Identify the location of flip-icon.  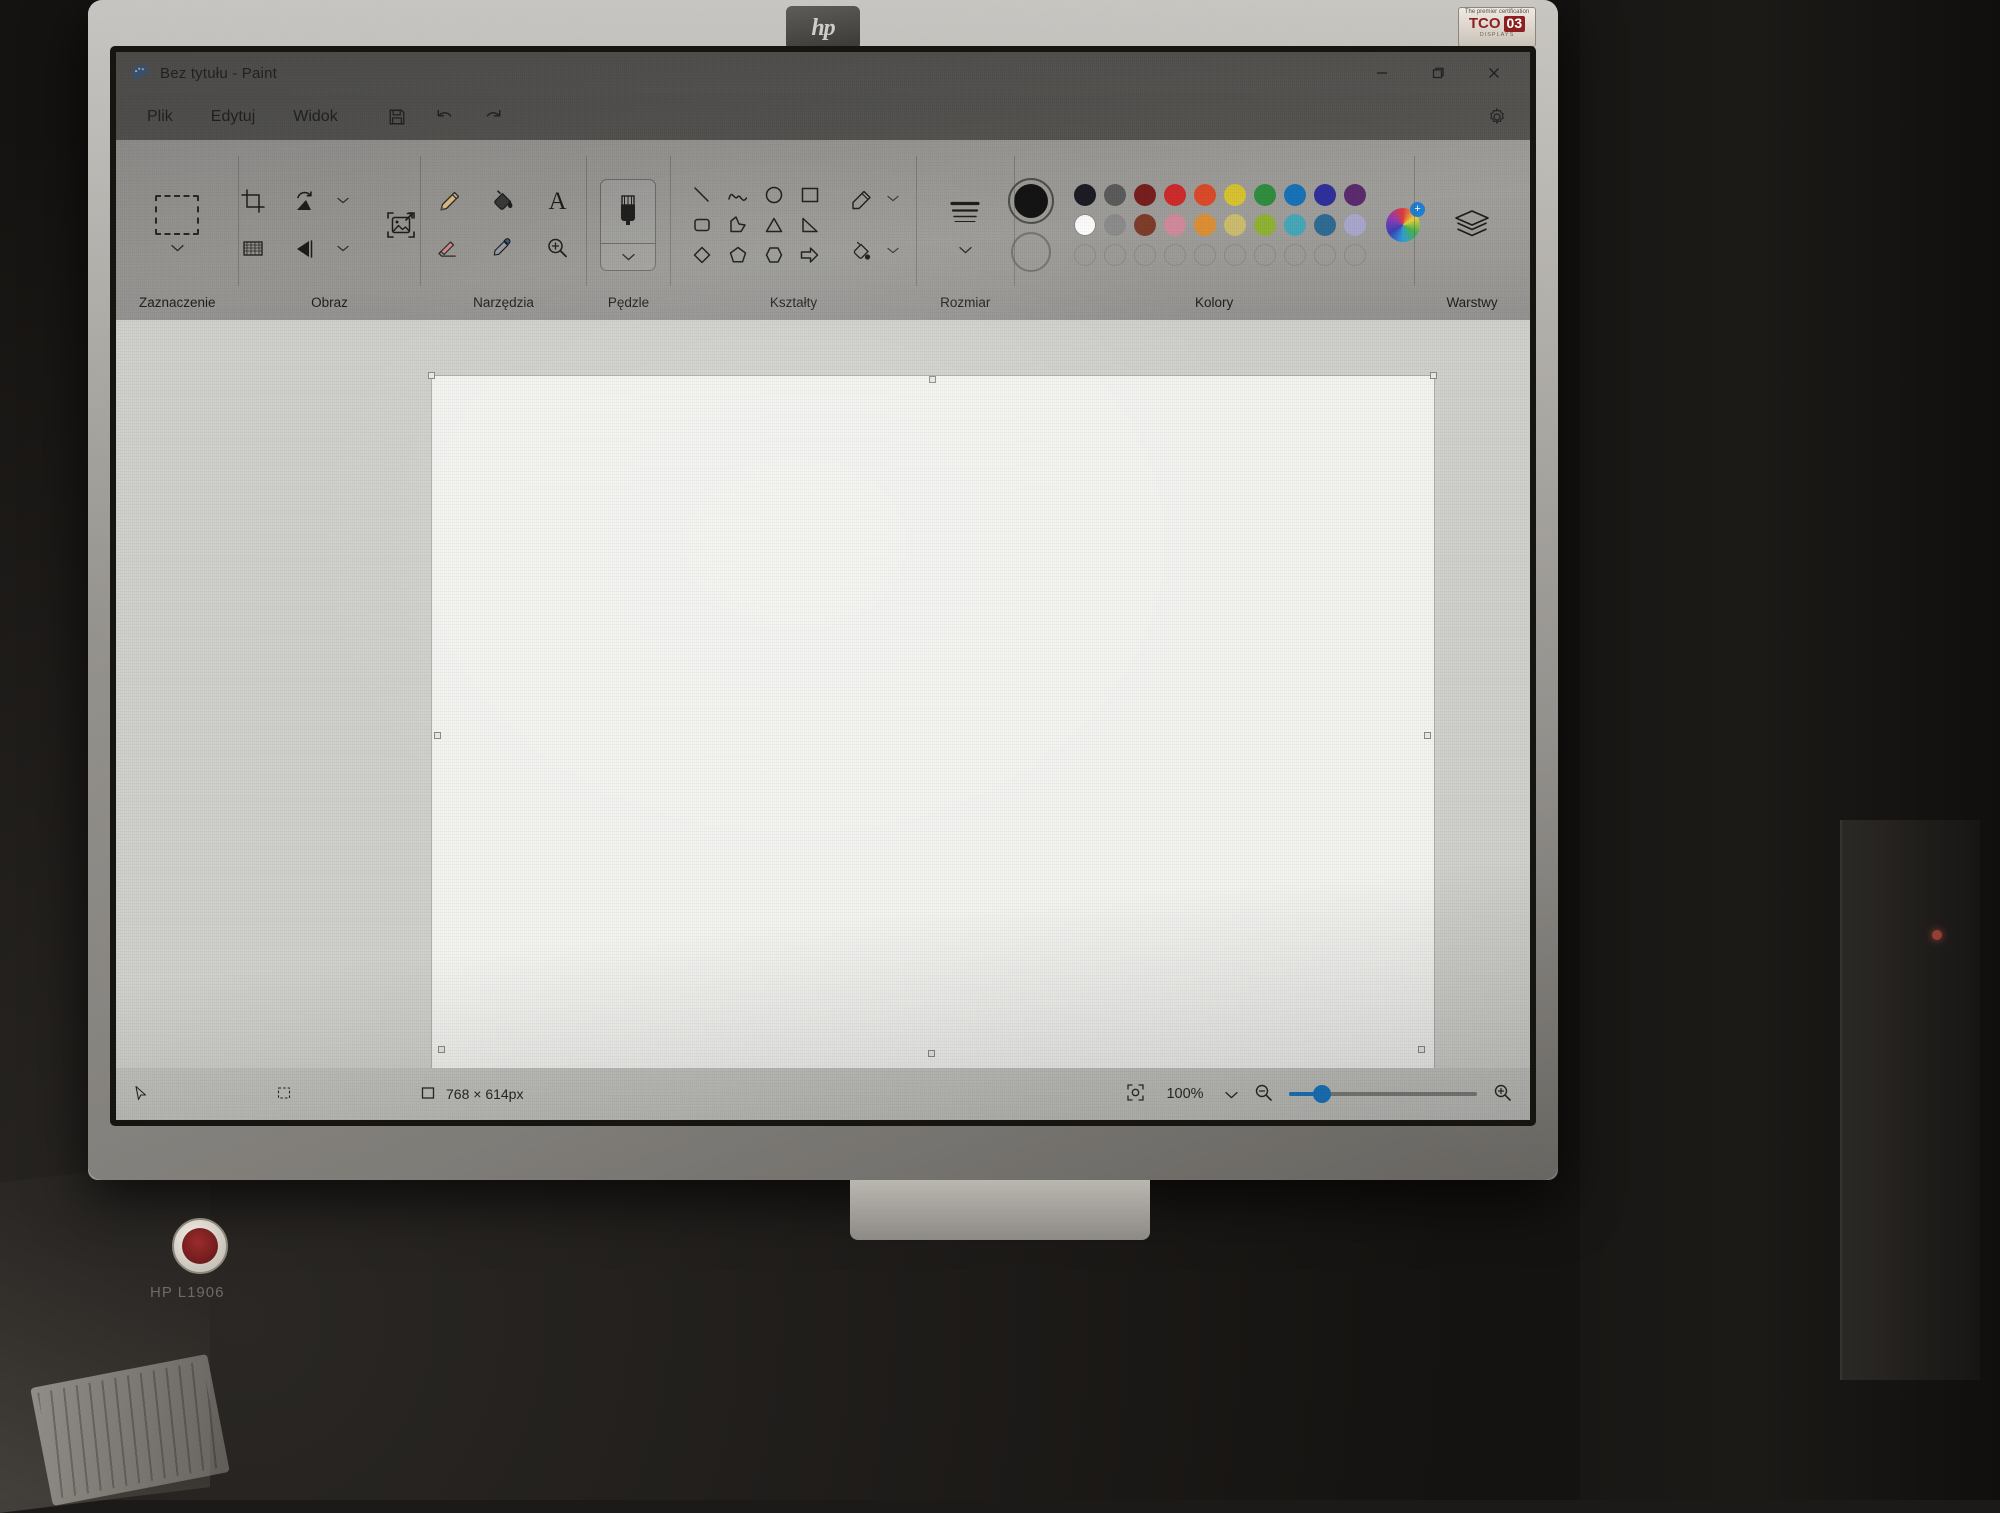
(305, 249).